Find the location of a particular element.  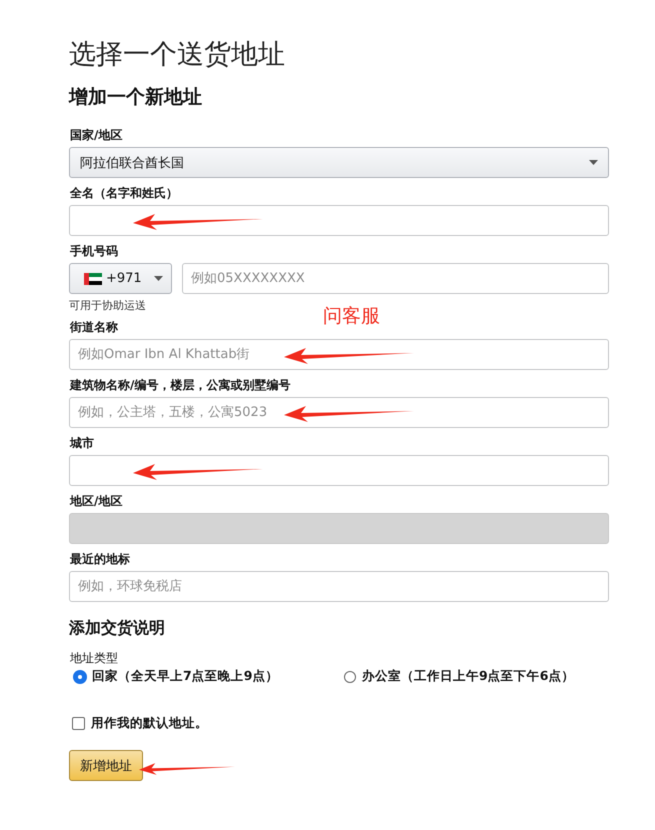

input-field: 例如，环球免税店 is located at coordinates (339, 586).